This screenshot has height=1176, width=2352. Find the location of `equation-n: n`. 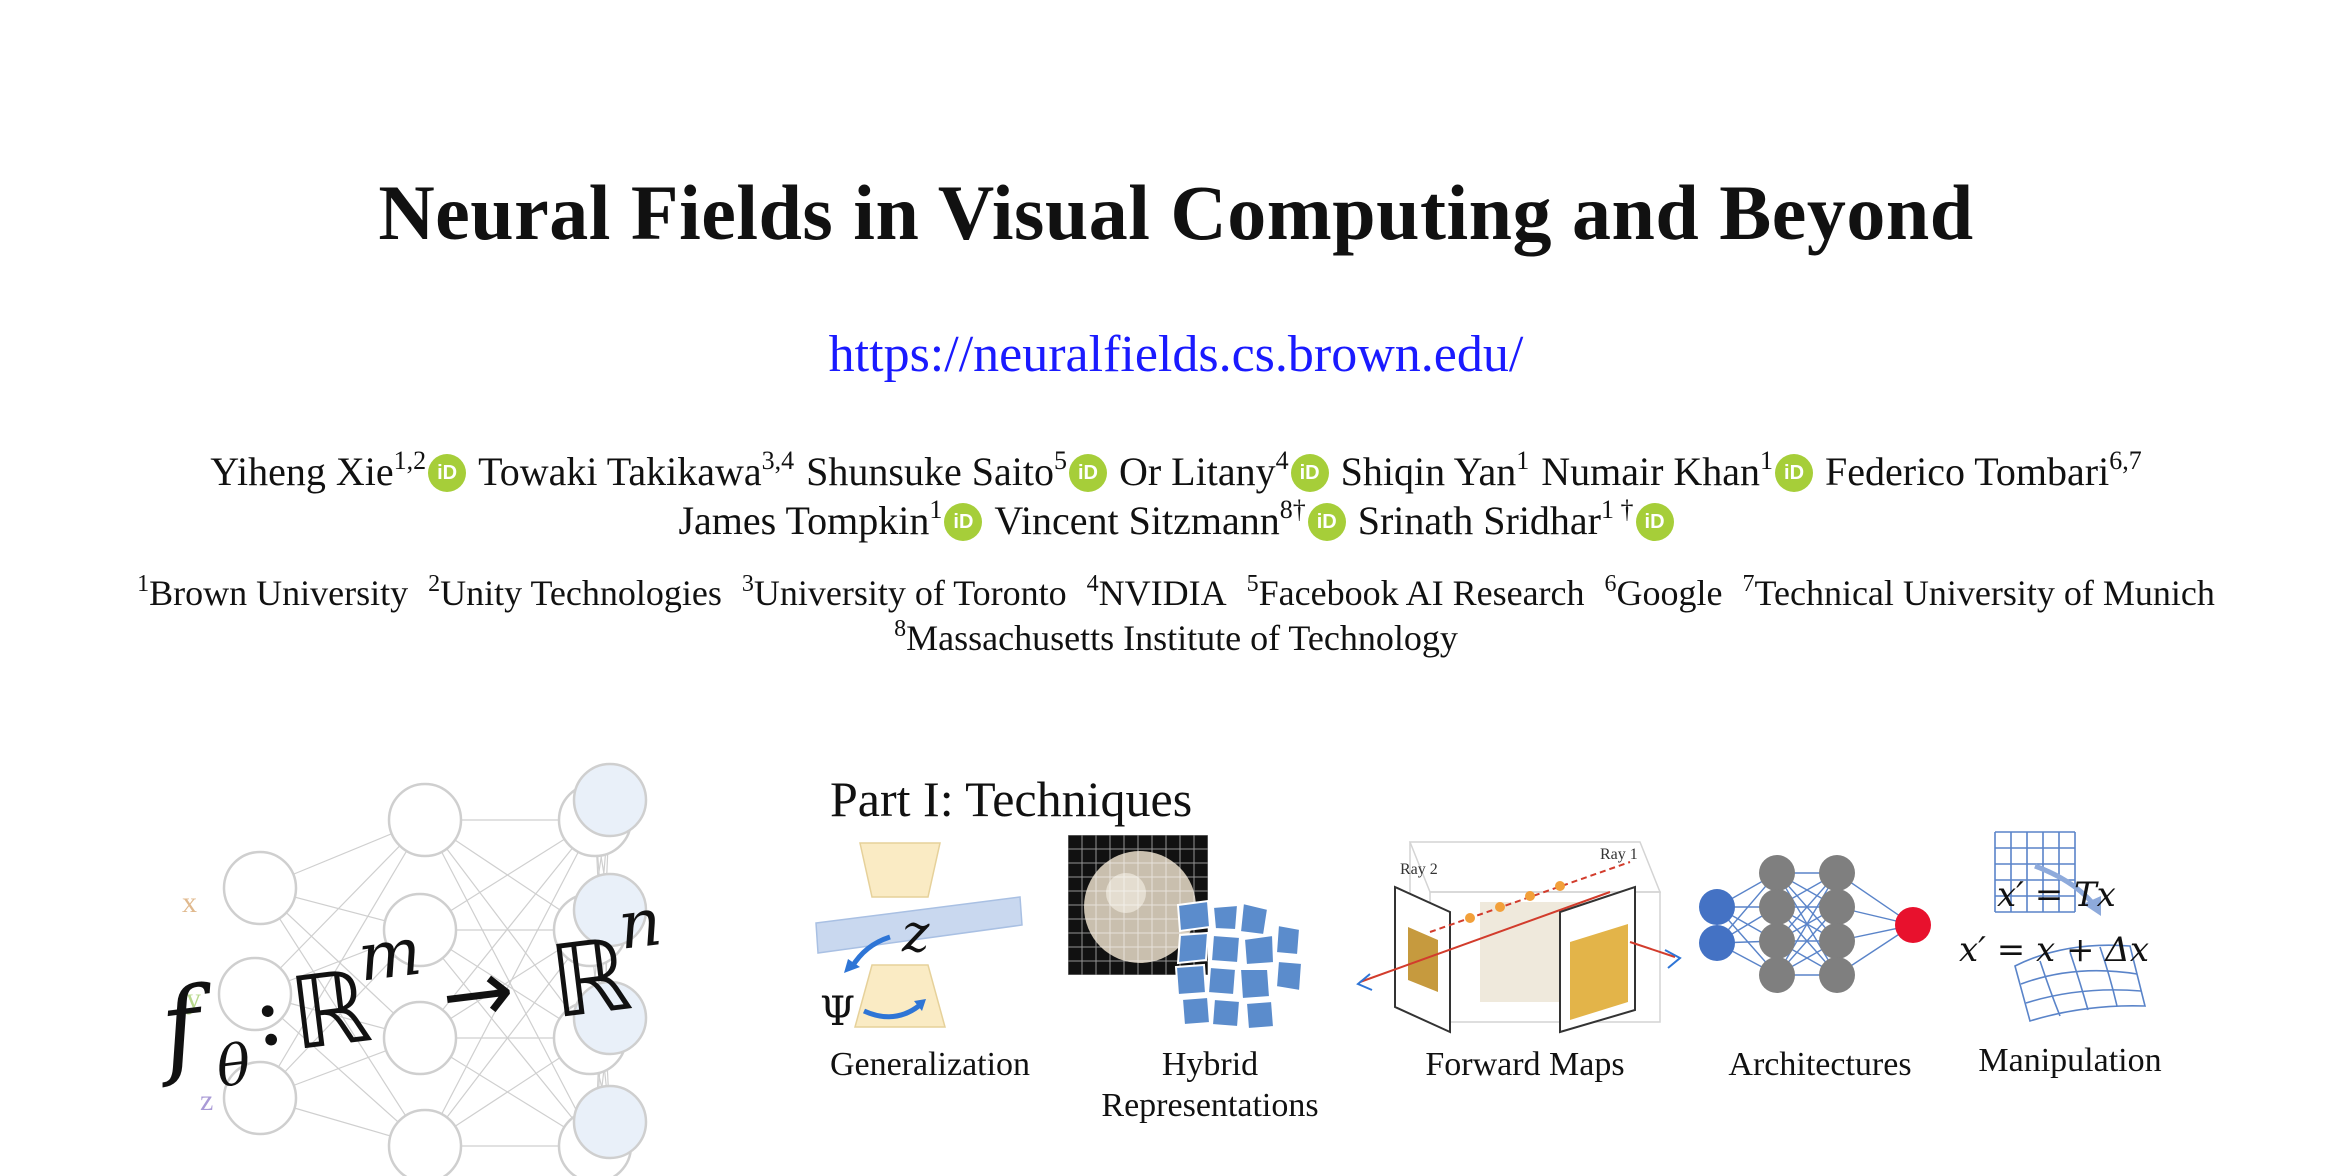

equation-n: n is located at coordinates (640, 924).